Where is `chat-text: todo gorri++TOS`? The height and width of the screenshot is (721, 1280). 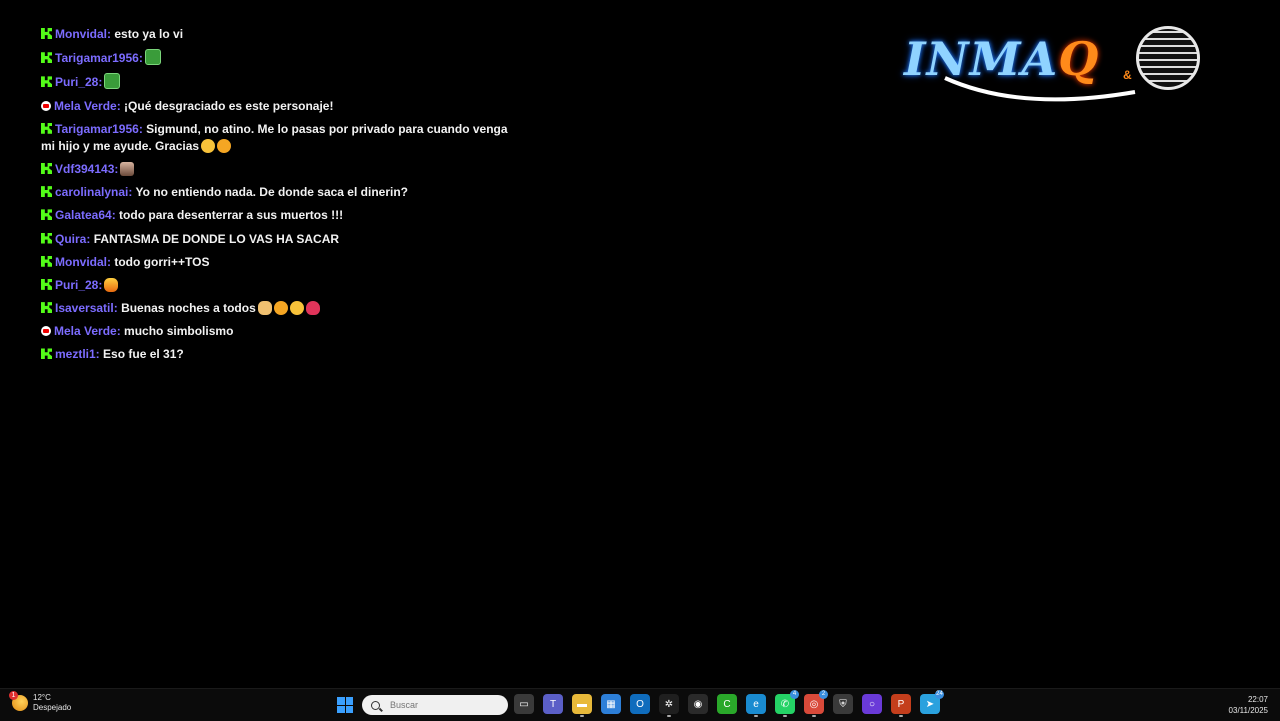 chat-text: todo gorri++TOS is located at coordinates (162, 261).